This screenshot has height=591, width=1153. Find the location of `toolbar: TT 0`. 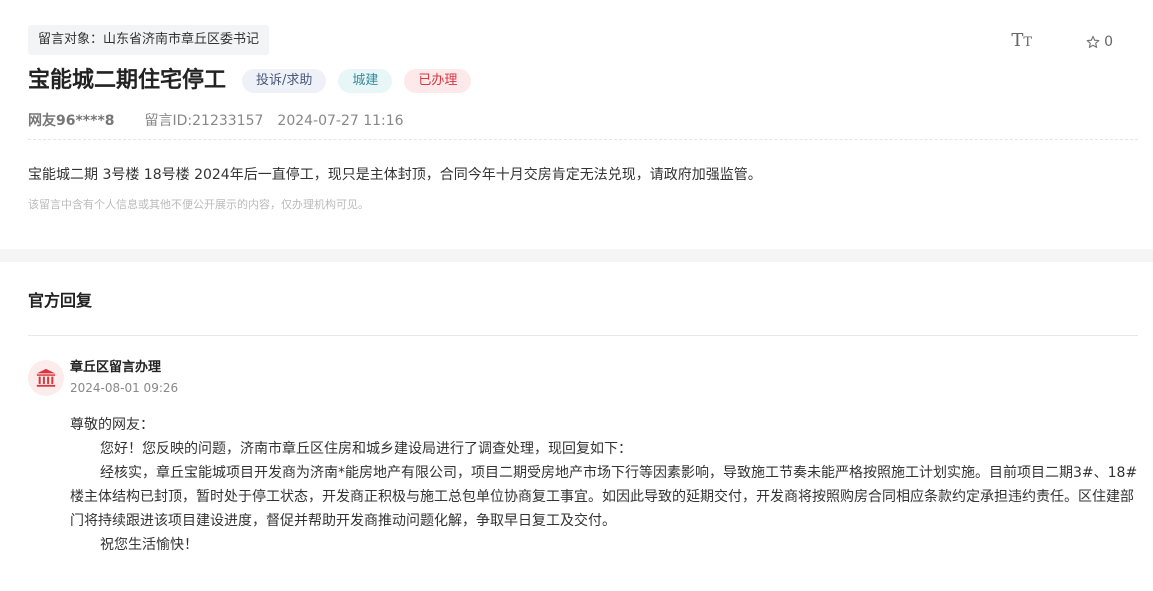

toolbar: TT 0 is located at coordinates (1062, 42).